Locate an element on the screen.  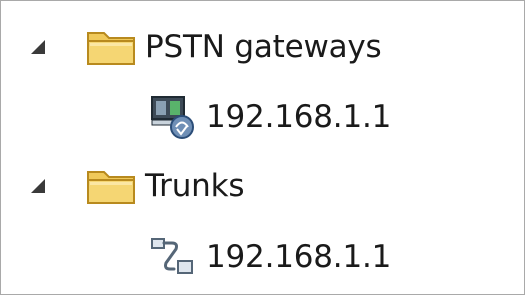
tree-node-pstn-gateways: PSTN gateways is located at coordinates (204, 47).